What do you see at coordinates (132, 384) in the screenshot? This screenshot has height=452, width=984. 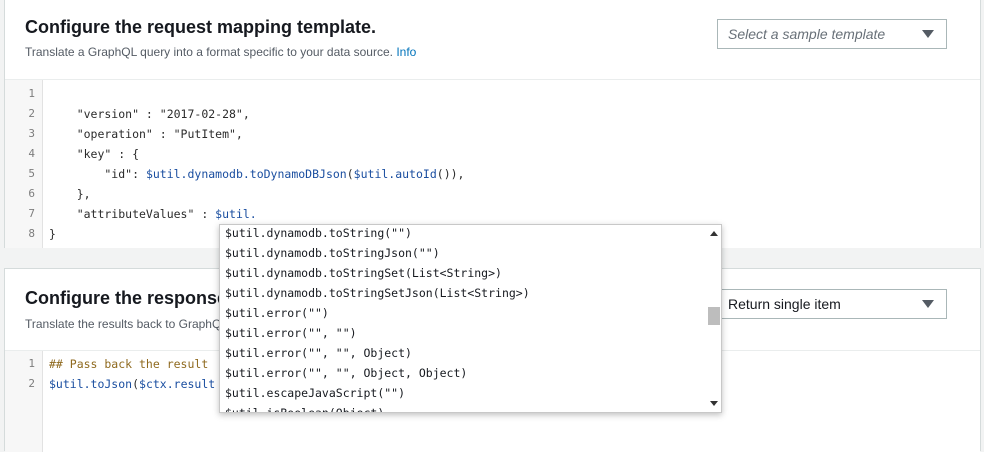 I see `code-text: $util.toJson($ctx.result` at bounding box center [132, 384].